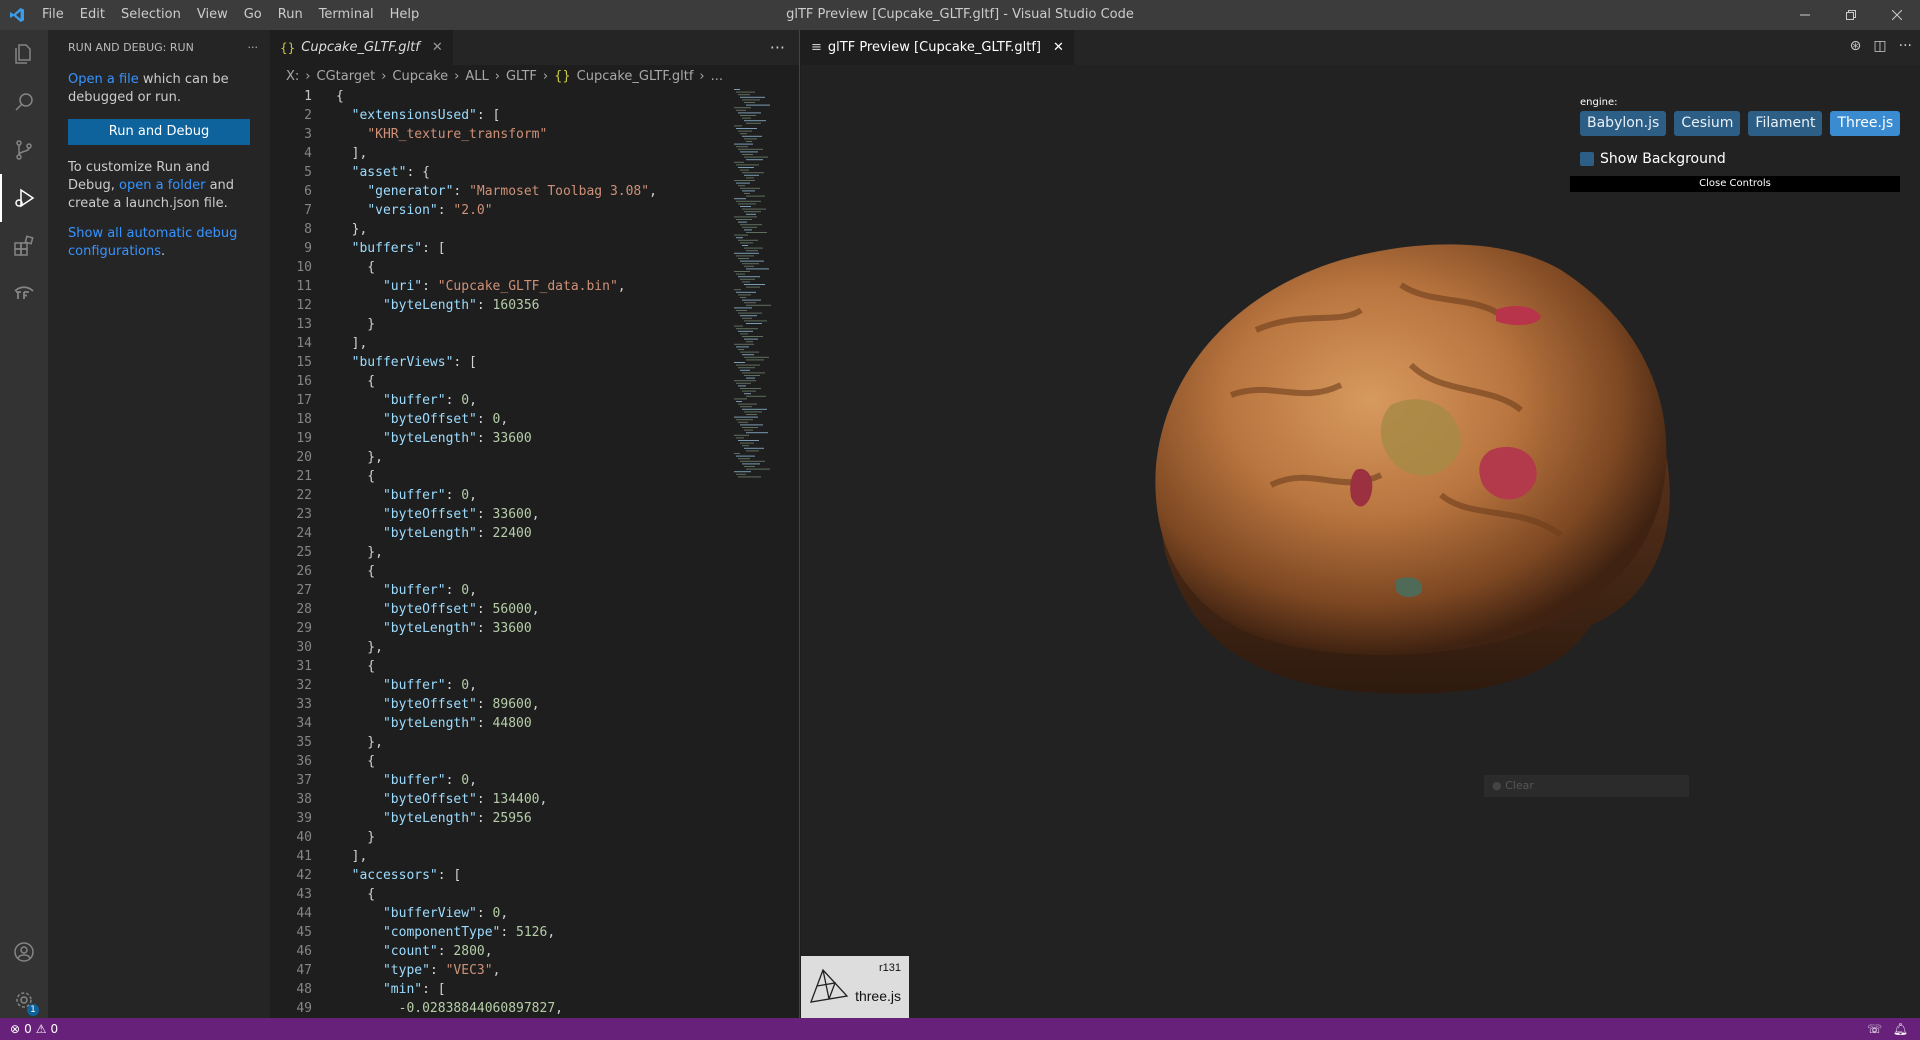  I want to click on feedback-icon: ☏, so click(1874, 1029).